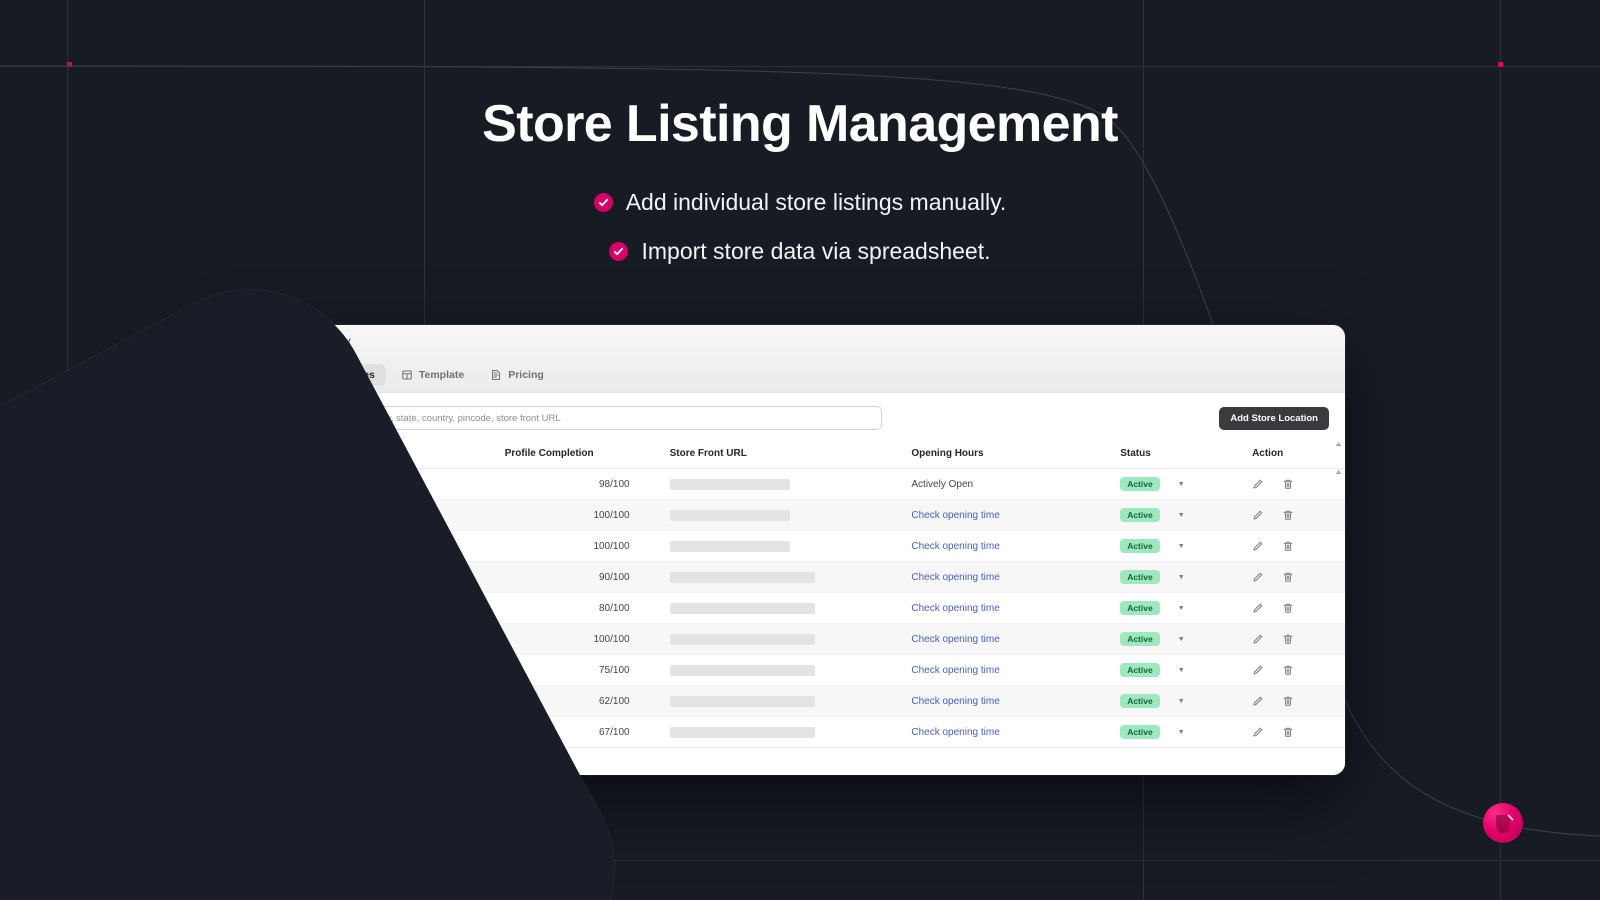 This screenshot has height=900, width=1600. What do you see at coordinates (581, 484) in the screenshot?
I see `cell-profile-completion: 98/100` at bounding box center [581, 484].